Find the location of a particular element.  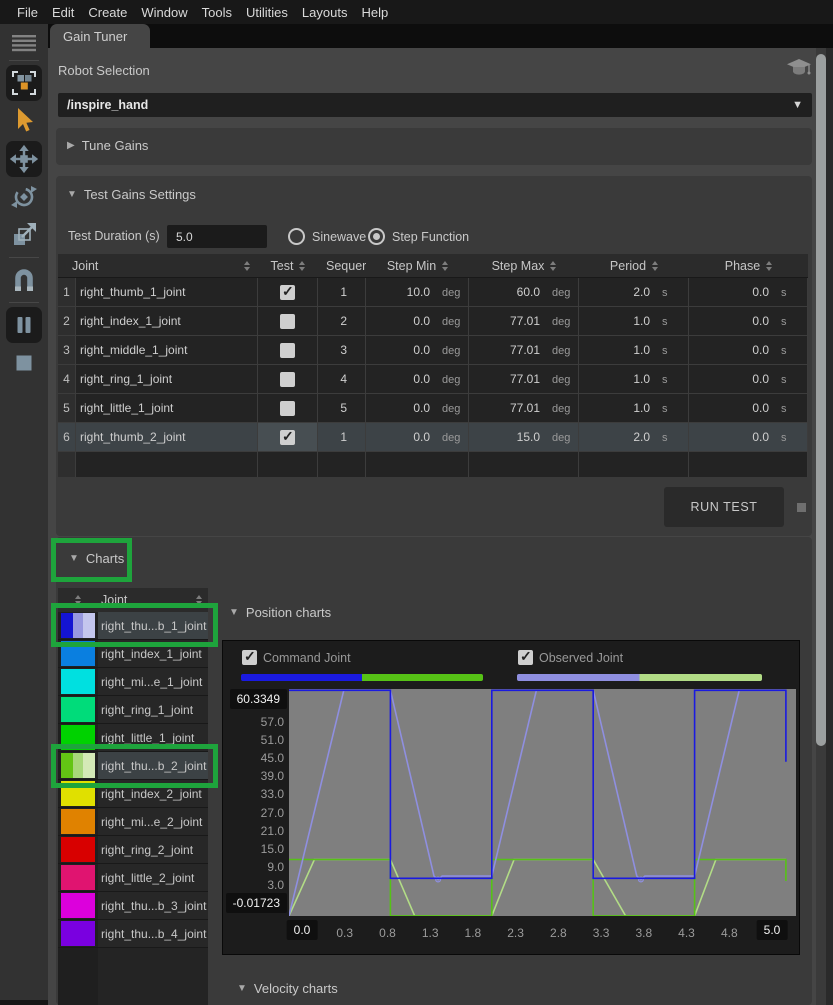

test-gains-header: ▼ Test Gains Settings is located at coordinates (131, 194).